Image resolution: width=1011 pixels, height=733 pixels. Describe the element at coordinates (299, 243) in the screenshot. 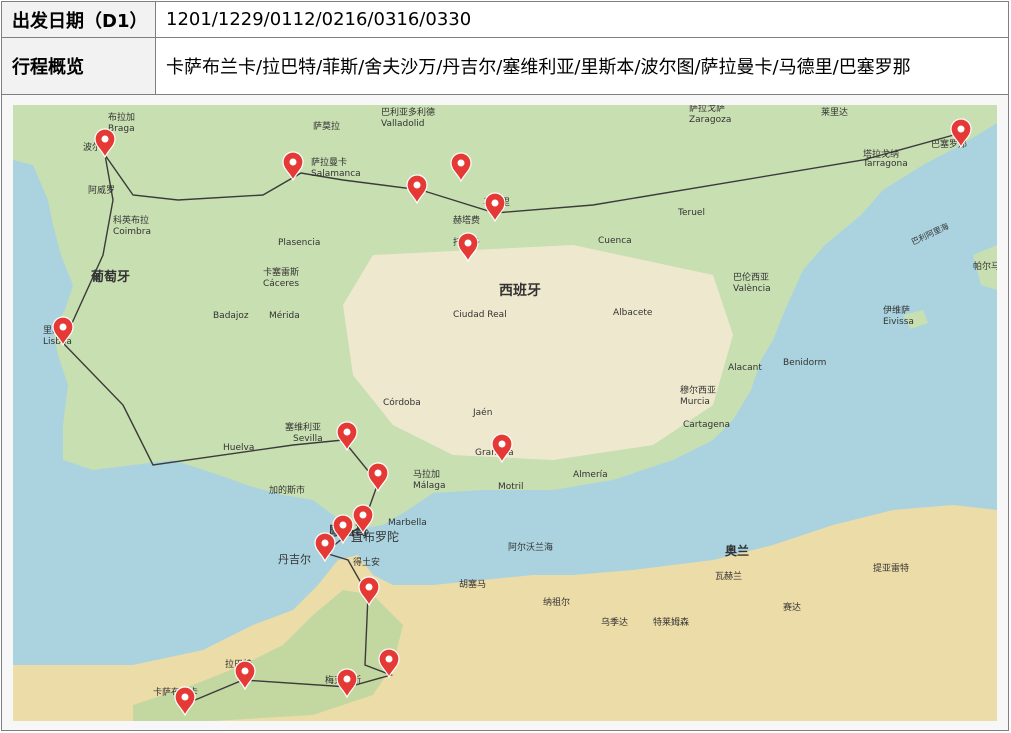

I see `city-plasencia: Plasencia` at that location.